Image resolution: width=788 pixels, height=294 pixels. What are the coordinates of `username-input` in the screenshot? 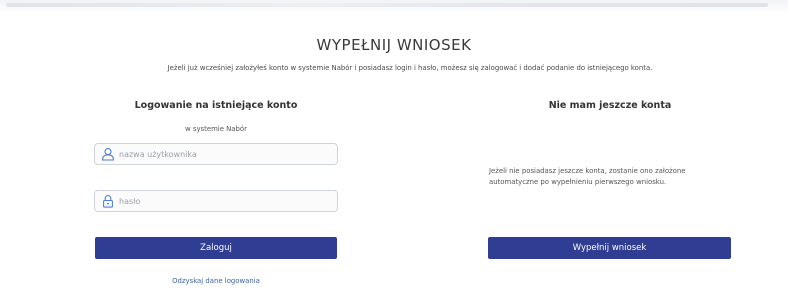 It's located at (219, 154).